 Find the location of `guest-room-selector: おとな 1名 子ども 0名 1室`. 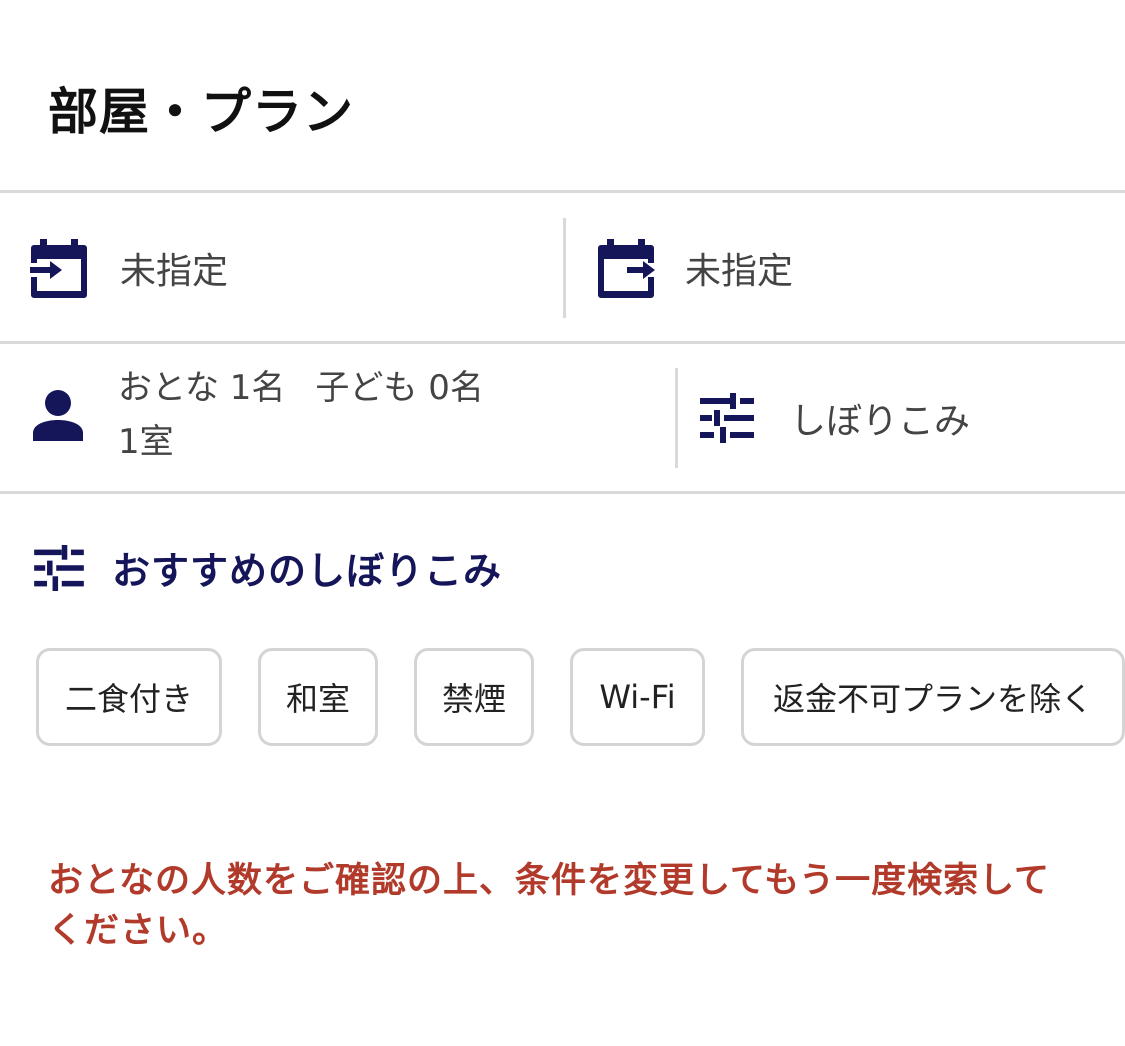

guest-room-selector: おとな 1名 子ども 0名 1室 is located at coordinates (350, 415).